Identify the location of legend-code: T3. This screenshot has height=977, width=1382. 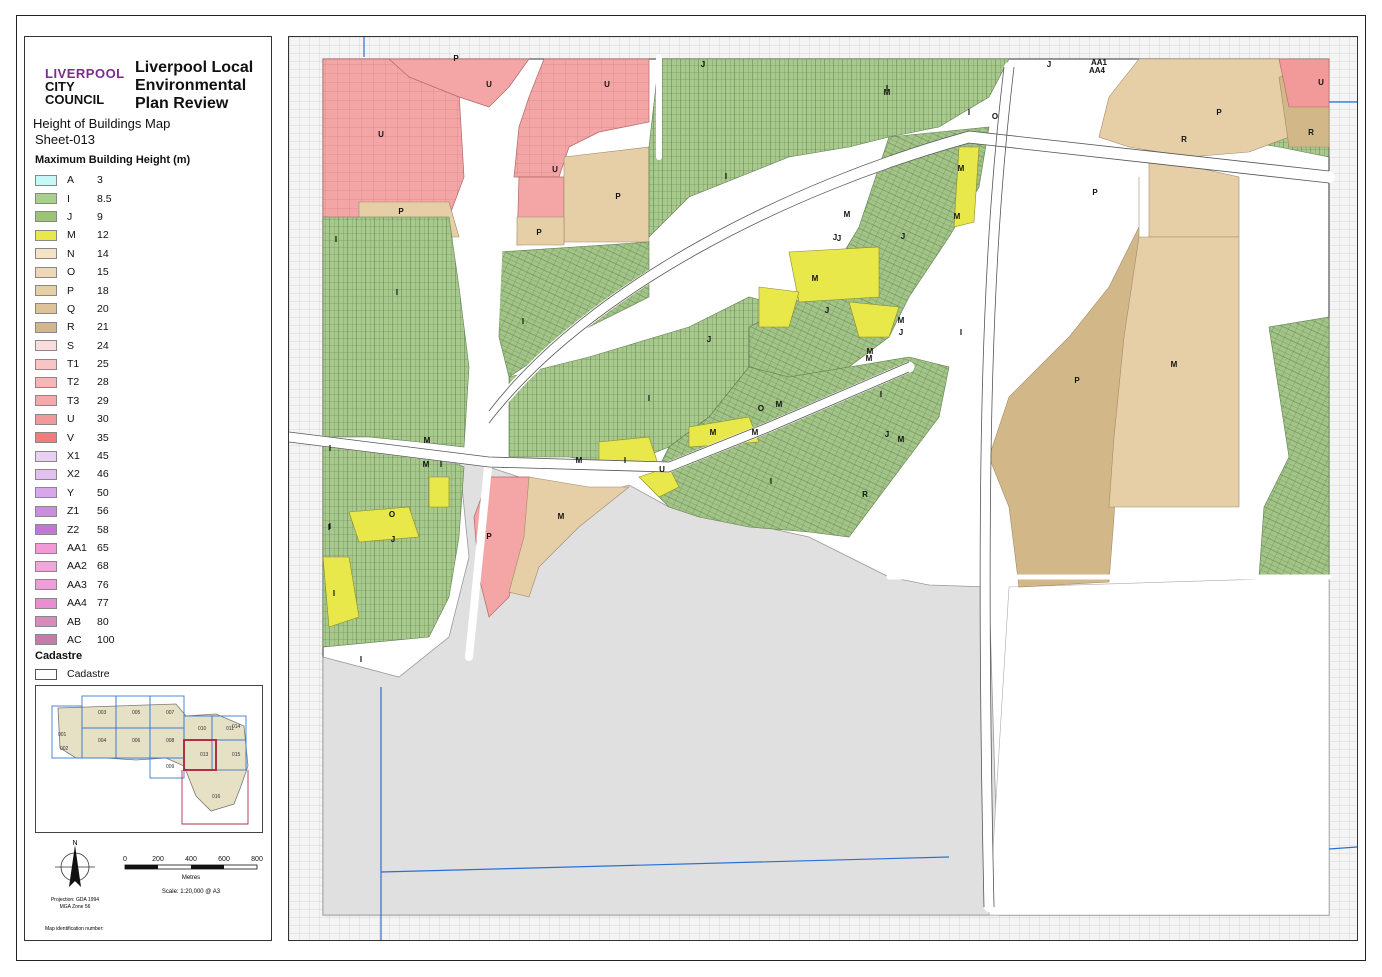
(73, 400).